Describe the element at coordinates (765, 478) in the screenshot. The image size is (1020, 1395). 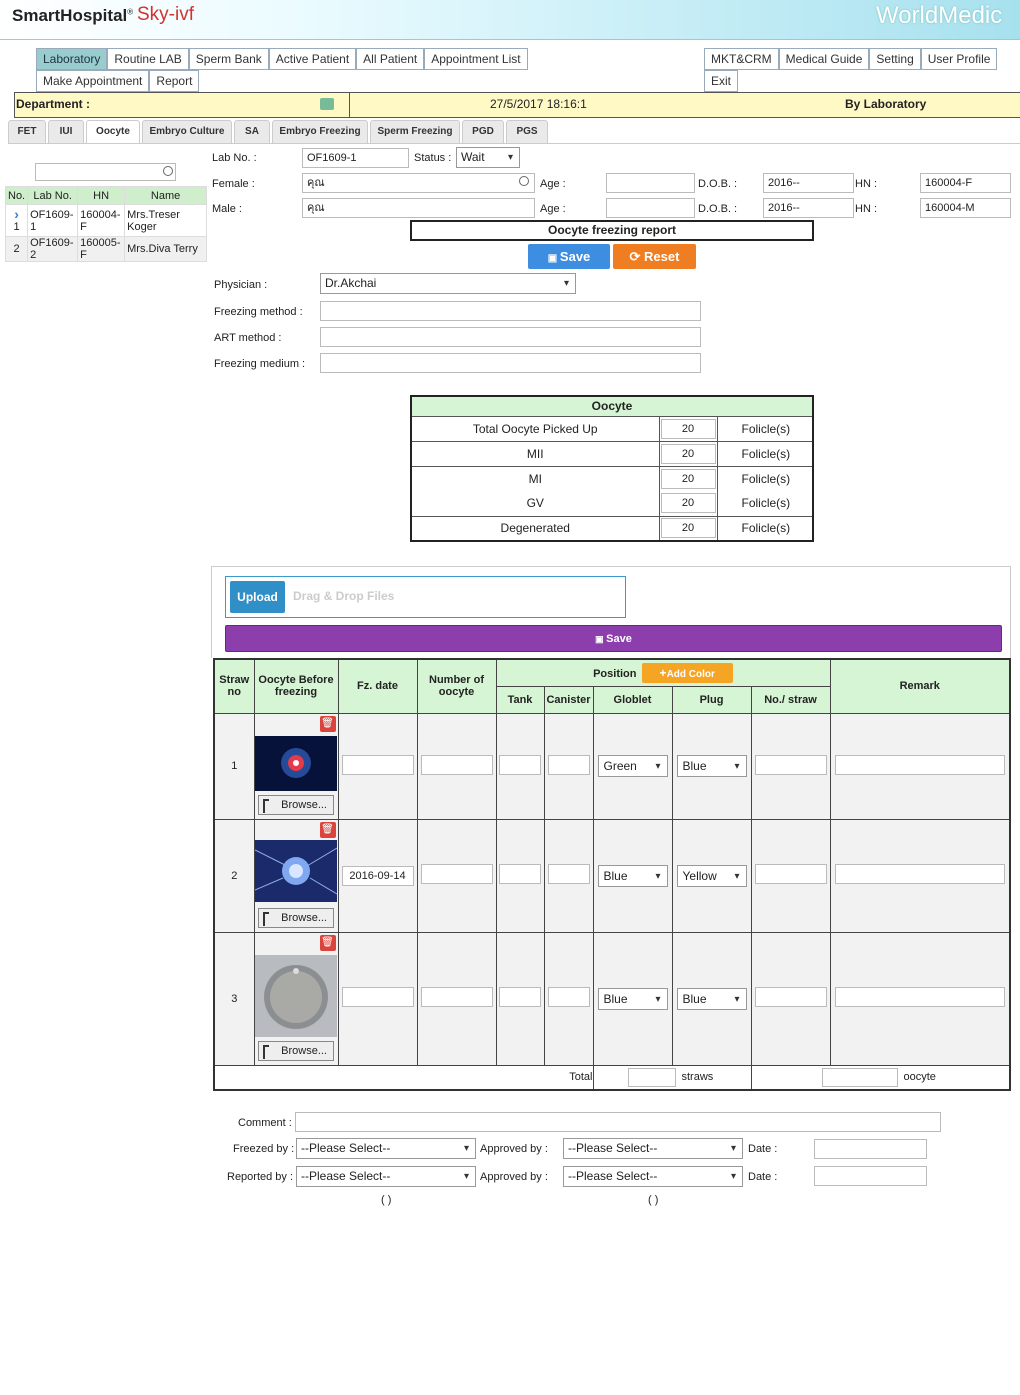
I see `unit-label: Folicle(s)` at that location.